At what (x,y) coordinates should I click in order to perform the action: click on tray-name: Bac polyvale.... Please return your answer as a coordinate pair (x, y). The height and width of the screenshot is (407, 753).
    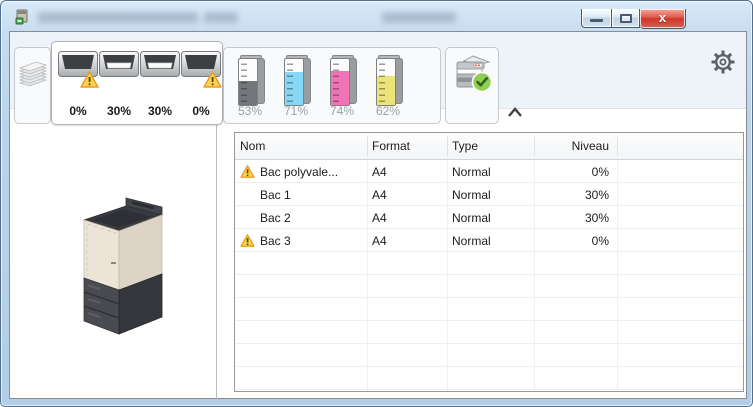
    Looking at the image, I should click on (299, 171).